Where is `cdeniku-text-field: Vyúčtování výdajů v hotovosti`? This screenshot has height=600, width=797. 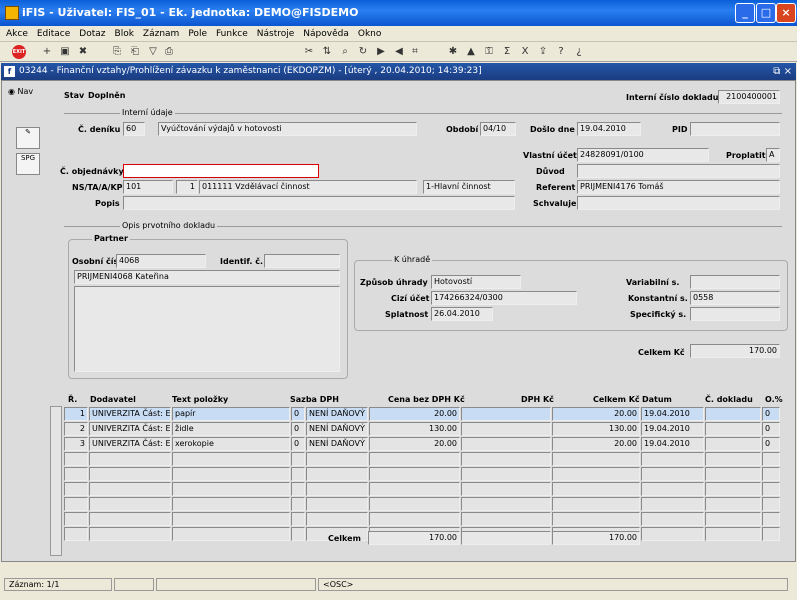
cdeniku-text-field: Vyúčtování výdajů v hotovosti is located at coordinates (287, 129).